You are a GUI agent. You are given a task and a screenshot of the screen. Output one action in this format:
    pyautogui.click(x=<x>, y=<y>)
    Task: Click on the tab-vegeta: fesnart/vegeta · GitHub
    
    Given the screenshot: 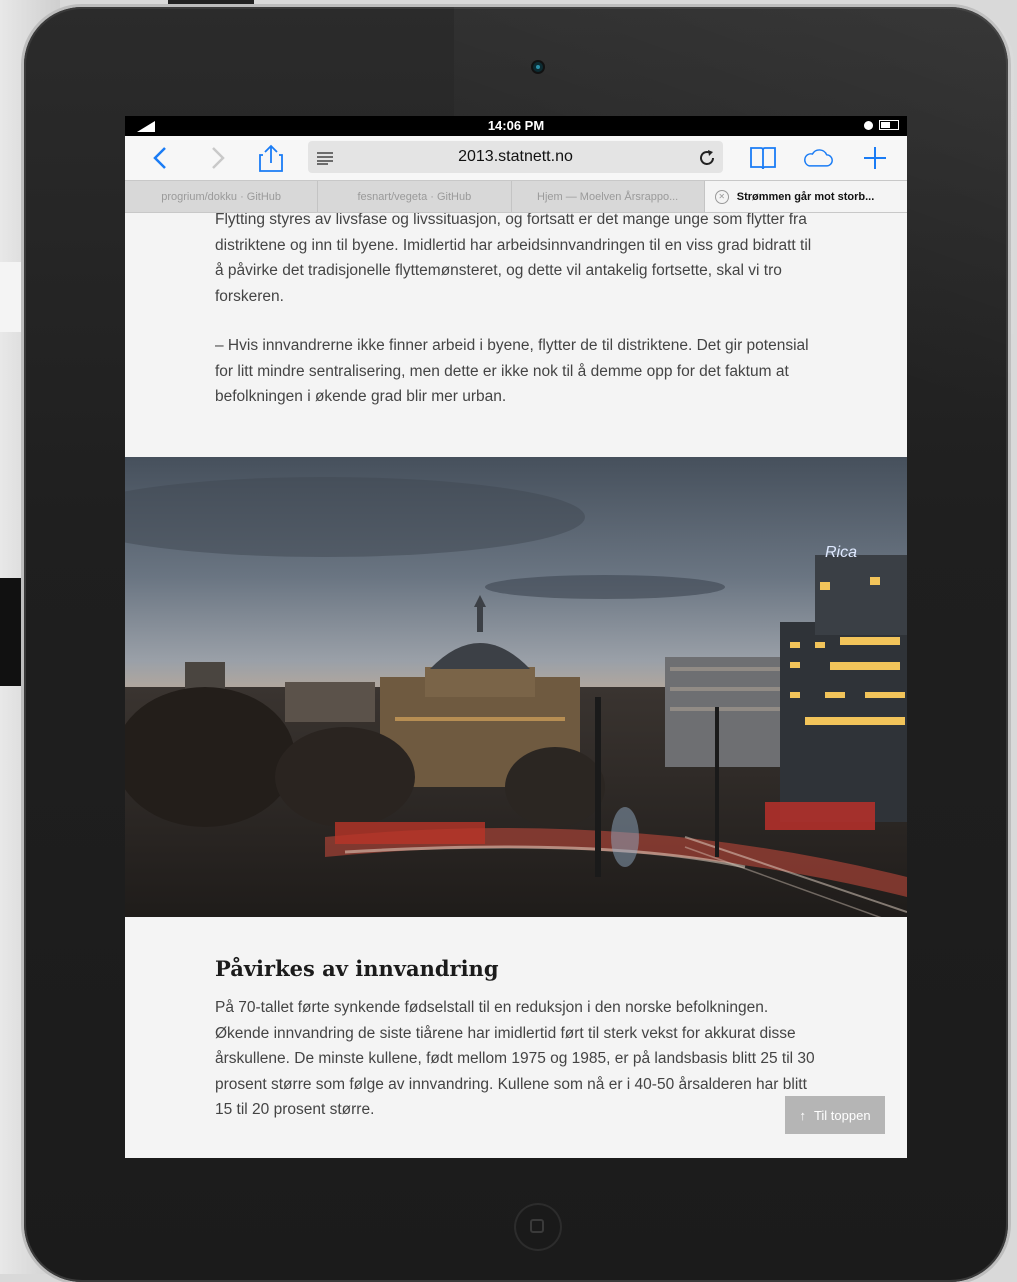 What is the action you would take?
    pyautogui.click(x=415, y=196)
    